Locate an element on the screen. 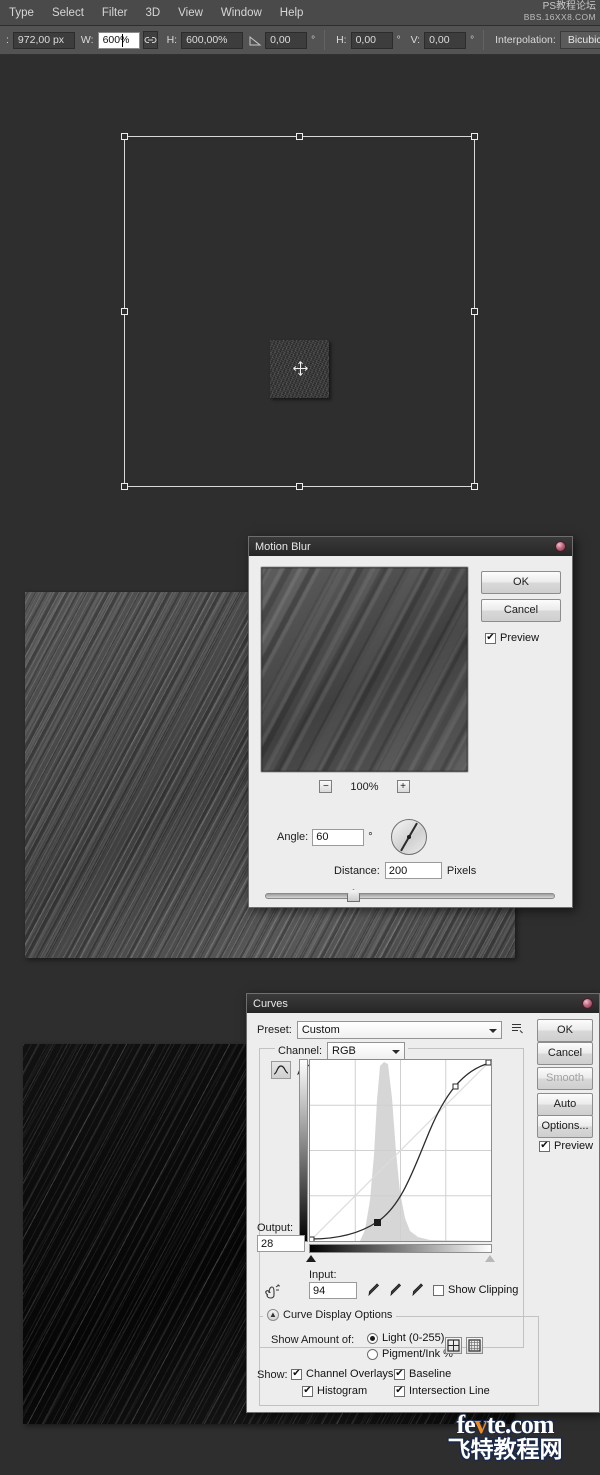  curves-channel-row: Channel: RGB is located at coordinates (342, 1051).